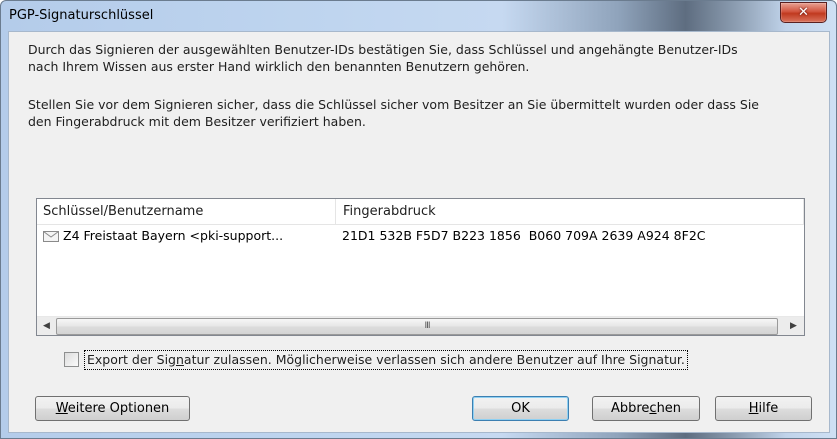 This screenshot has width=837, height=439. Describe the element at coordinates (418, 16) in the screenshot. I see `title-bar: PGP-Signaturschlüssel ✕` at that location.